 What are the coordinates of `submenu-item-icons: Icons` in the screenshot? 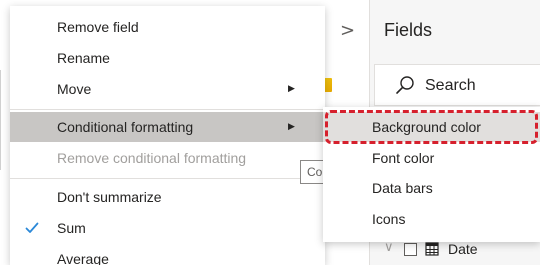 It's located at (431, 219).